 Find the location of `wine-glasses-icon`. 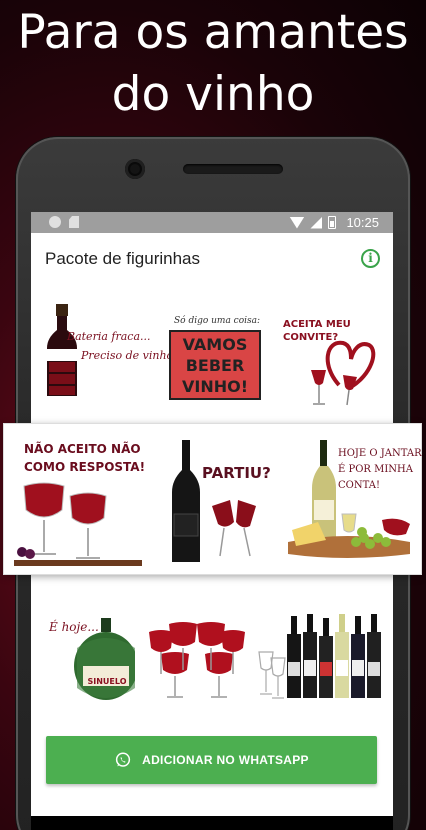

wine-glasses-icon is located at coordinates (197, 660).